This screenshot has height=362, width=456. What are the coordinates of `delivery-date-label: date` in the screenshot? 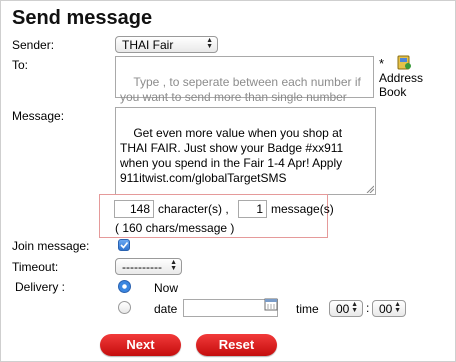 It's located at (166, 309).